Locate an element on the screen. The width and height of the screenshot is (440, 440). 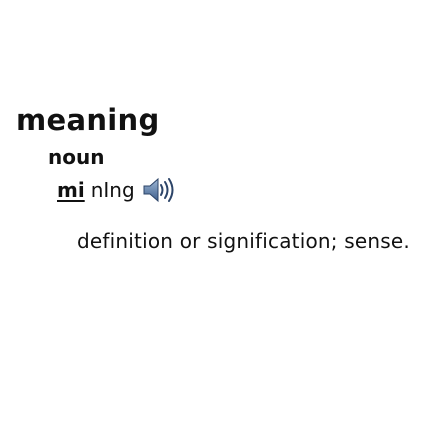
headword: meaning is located at coordinates (88, 120).